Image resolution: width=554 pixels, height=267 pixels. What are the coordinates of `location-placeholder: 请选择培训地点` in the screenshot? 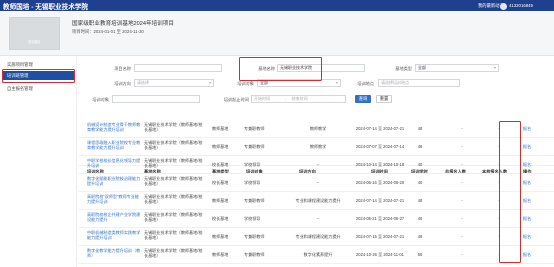 It's located at (395, 82).